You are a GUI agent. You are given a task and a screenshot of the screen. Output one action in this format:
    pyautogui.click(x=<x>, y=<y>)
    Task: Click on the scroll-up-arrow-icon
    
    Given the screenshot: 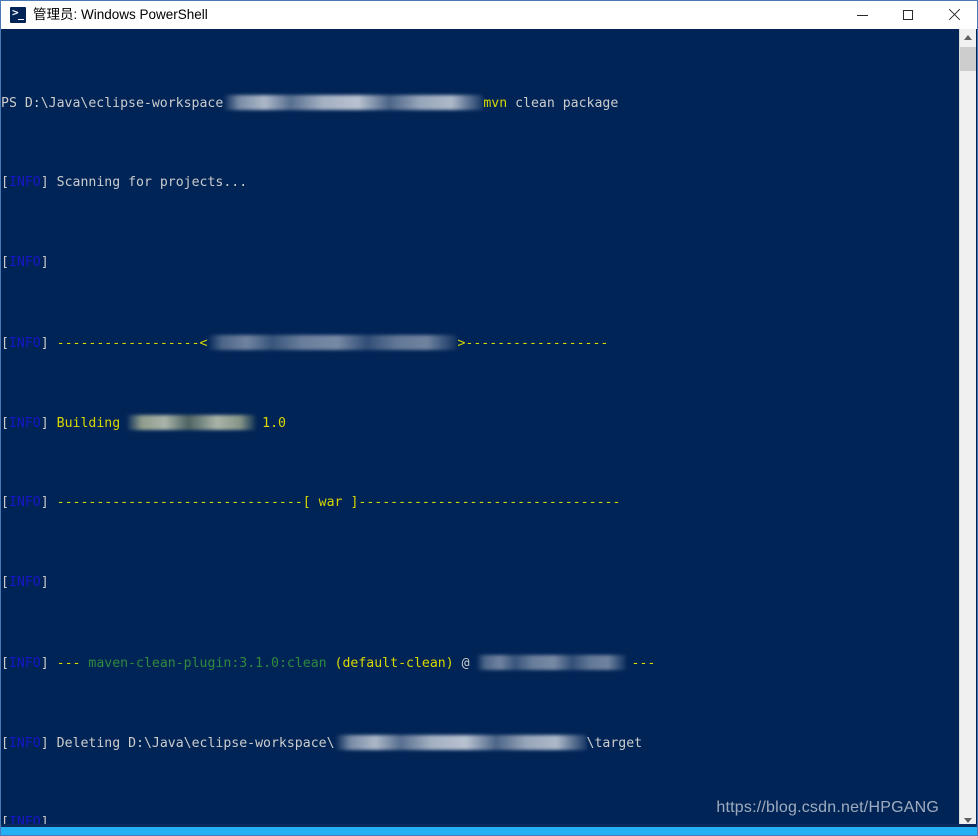 What is the action you would take?
    pyautogui.click(x=968, y=37)
    